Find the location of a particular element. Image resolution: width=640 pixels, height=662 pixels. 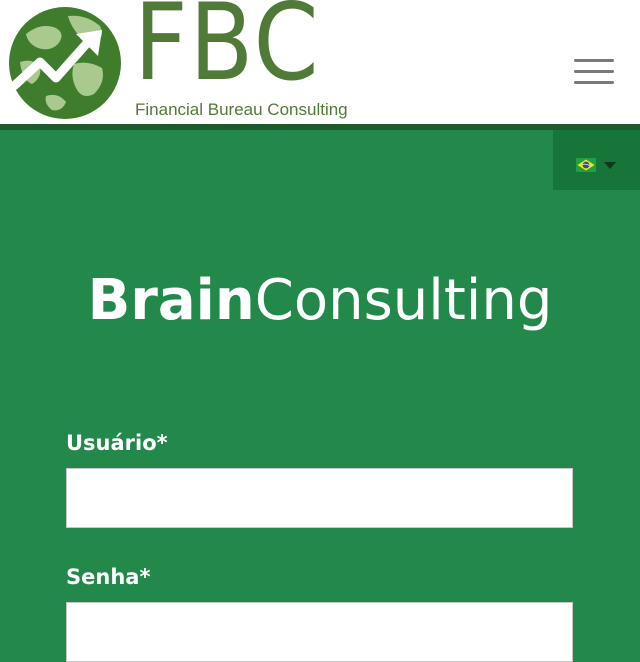

brand-title-light: Consulting is located at coordinates (403, 300).